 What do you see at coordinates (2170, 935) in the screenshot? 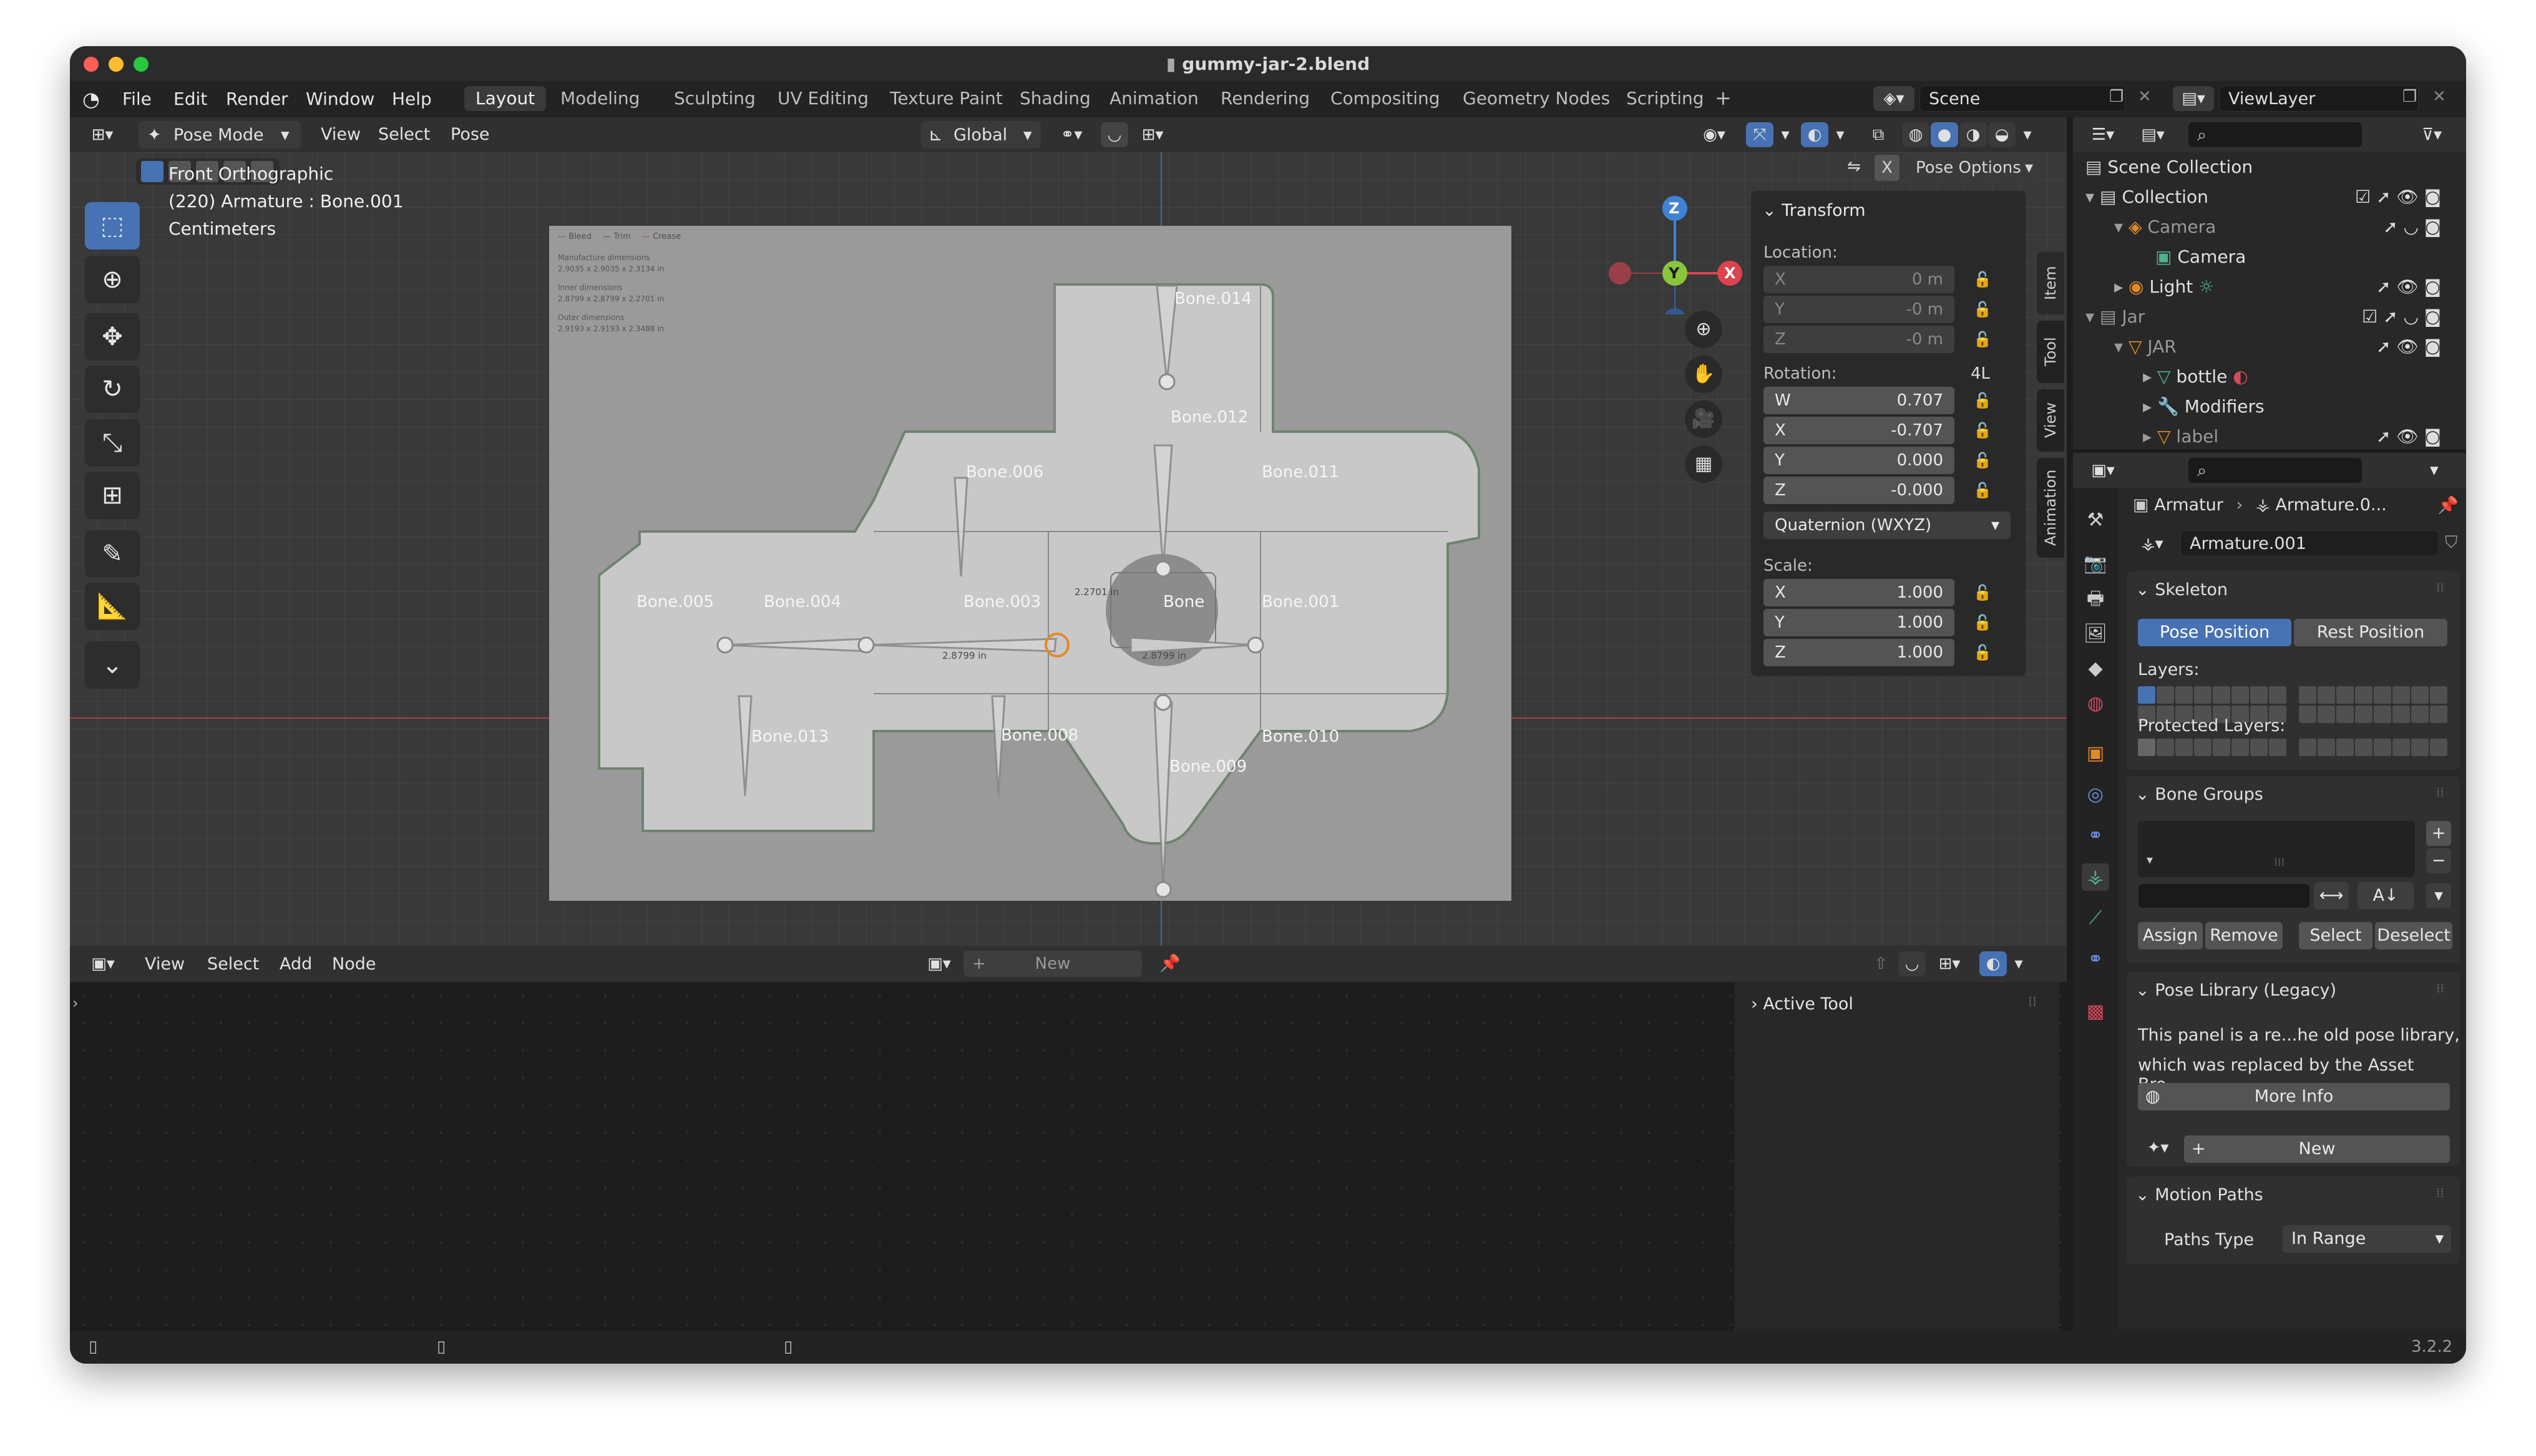
I see `assign-button: Assign` at bounding box center [2170, 935].